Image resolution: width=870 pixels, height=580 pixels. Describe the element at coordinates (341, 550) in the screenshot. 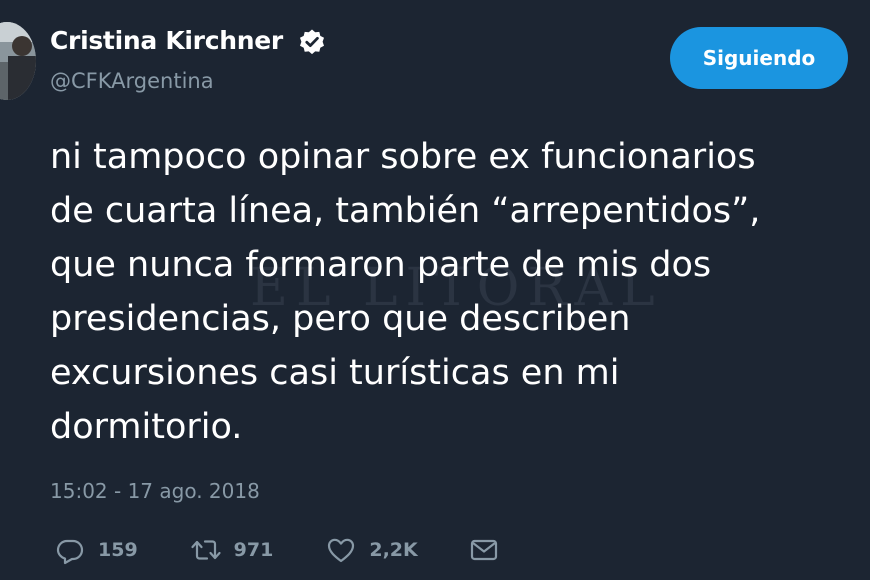

I see `heart-icon` at that location.